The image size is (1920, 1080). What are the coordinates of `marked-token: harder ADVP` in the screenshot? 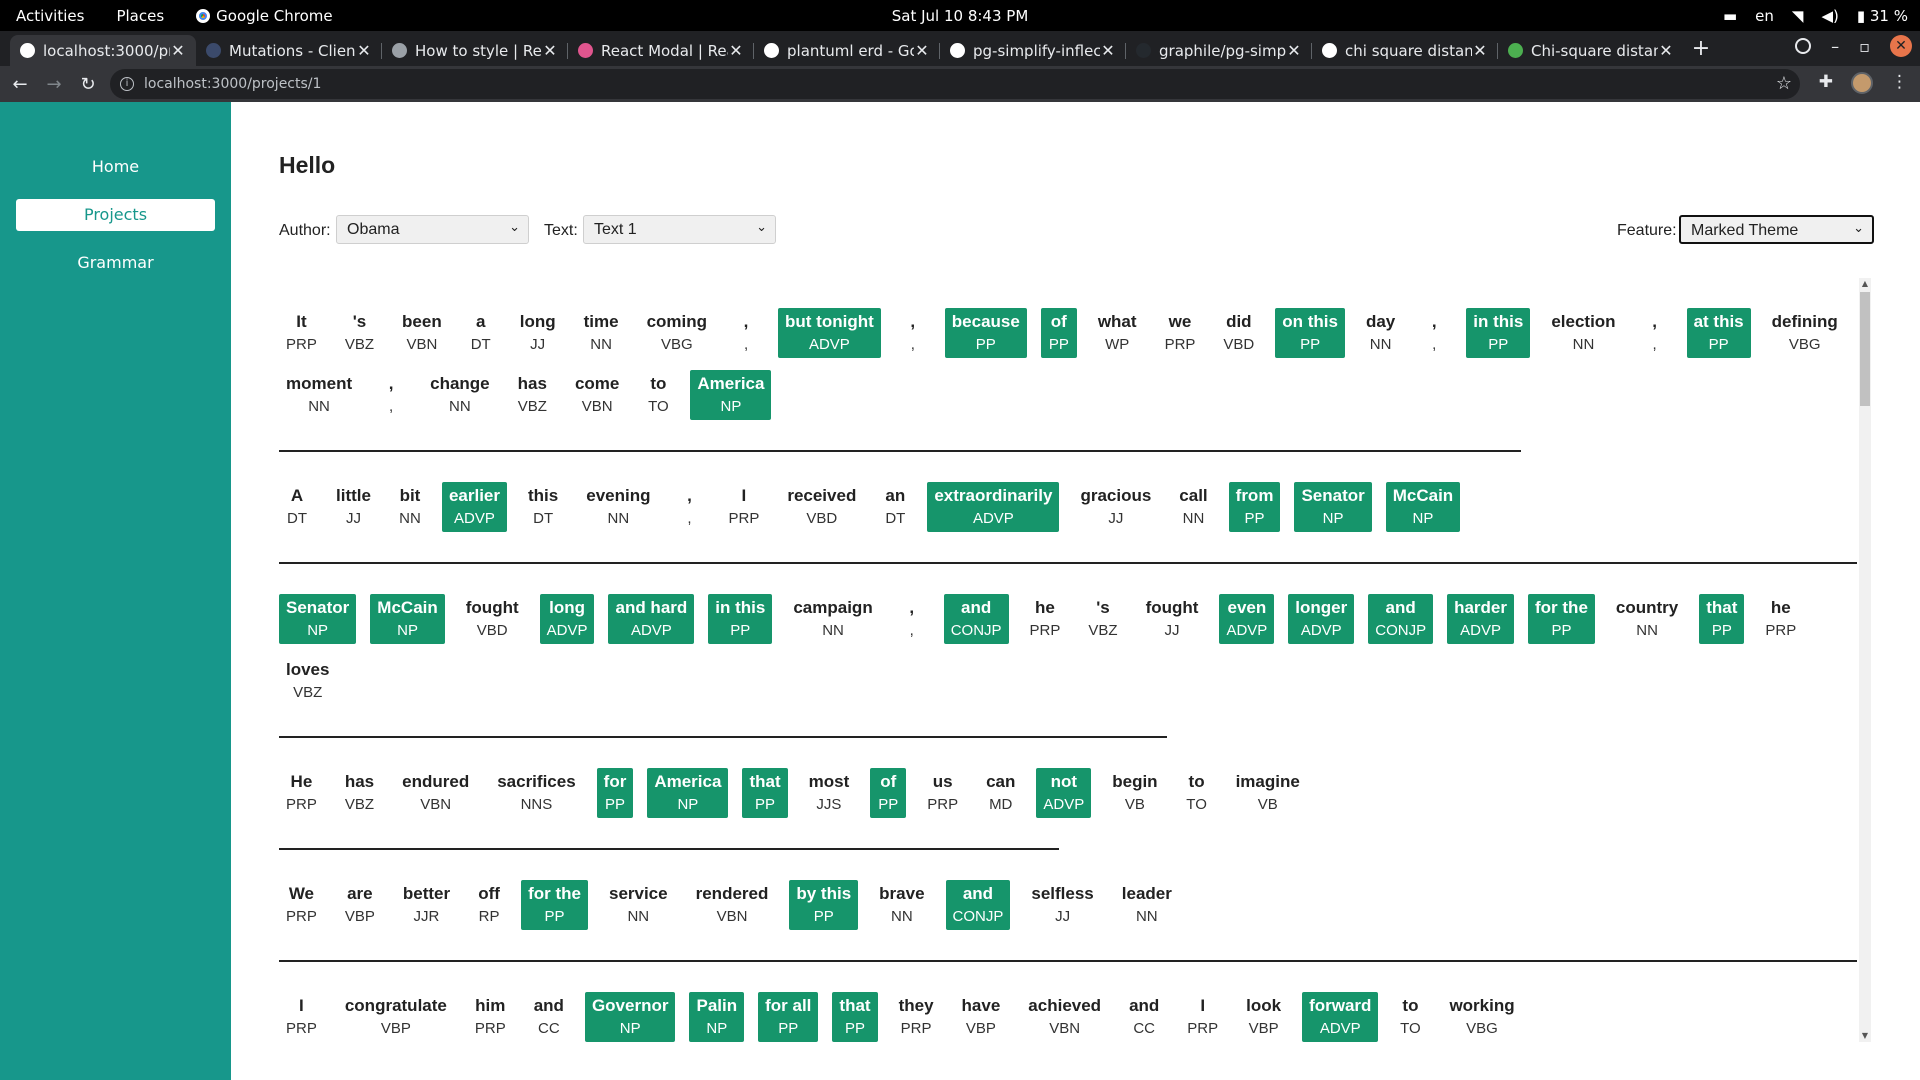 It's located at (1481, 619).